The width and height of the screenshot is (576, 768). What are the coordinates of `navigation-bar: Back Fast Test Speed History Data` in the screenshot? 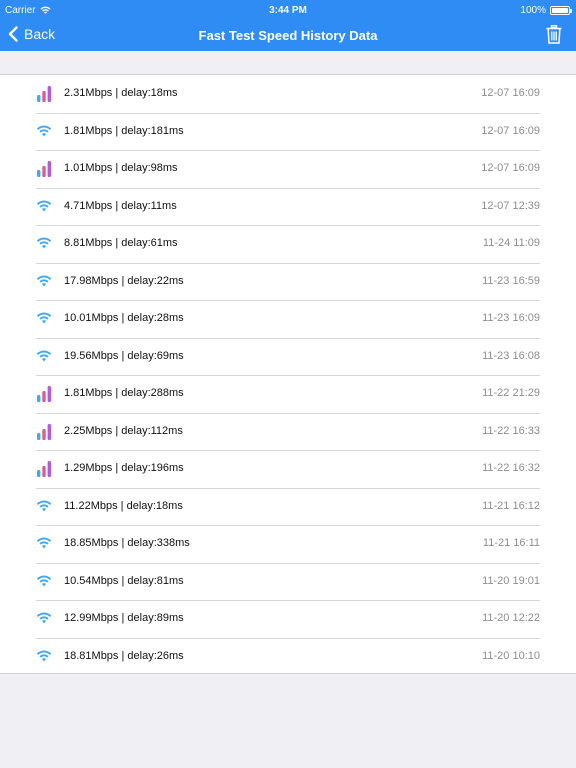 It's located at (288, 35).